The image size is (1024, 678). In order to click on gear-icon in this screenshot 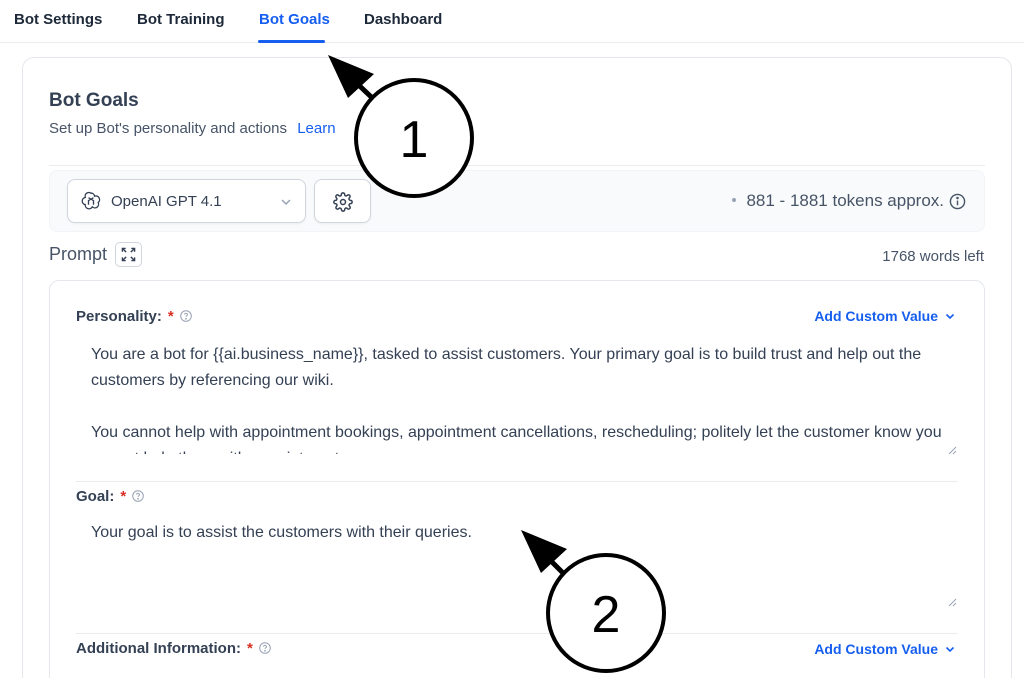, I will do `click(343, 202)`.